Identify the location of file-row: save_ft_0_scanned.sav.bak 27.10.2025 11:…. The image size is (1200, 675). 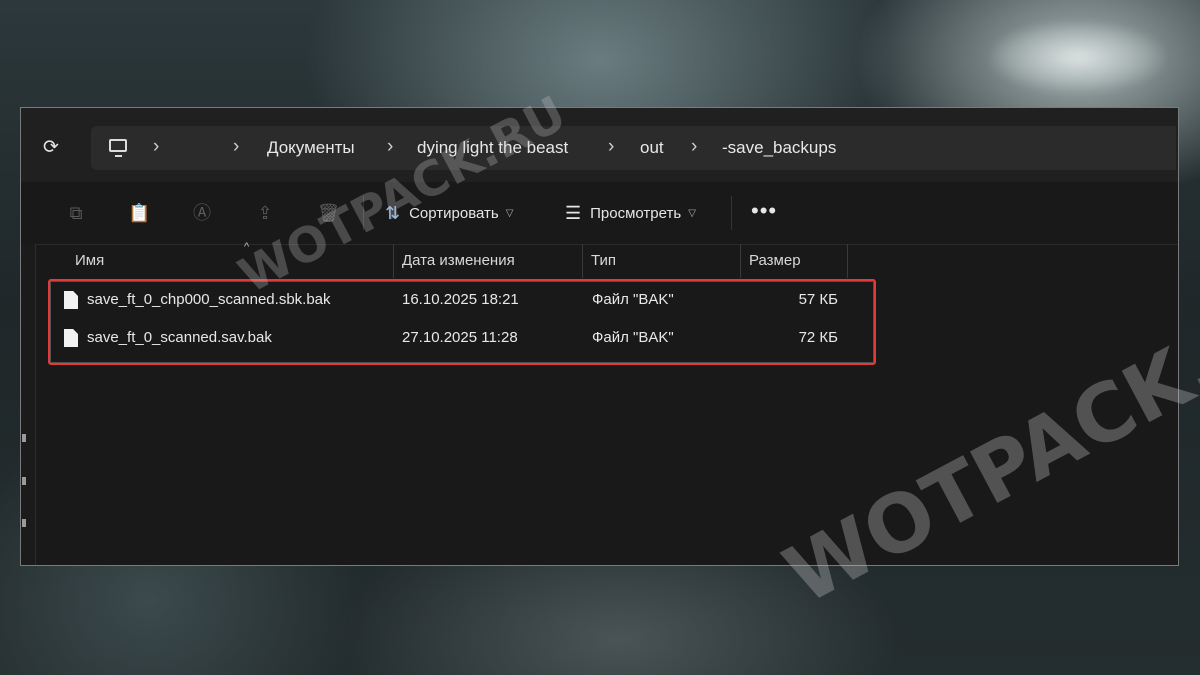
(599, 338).